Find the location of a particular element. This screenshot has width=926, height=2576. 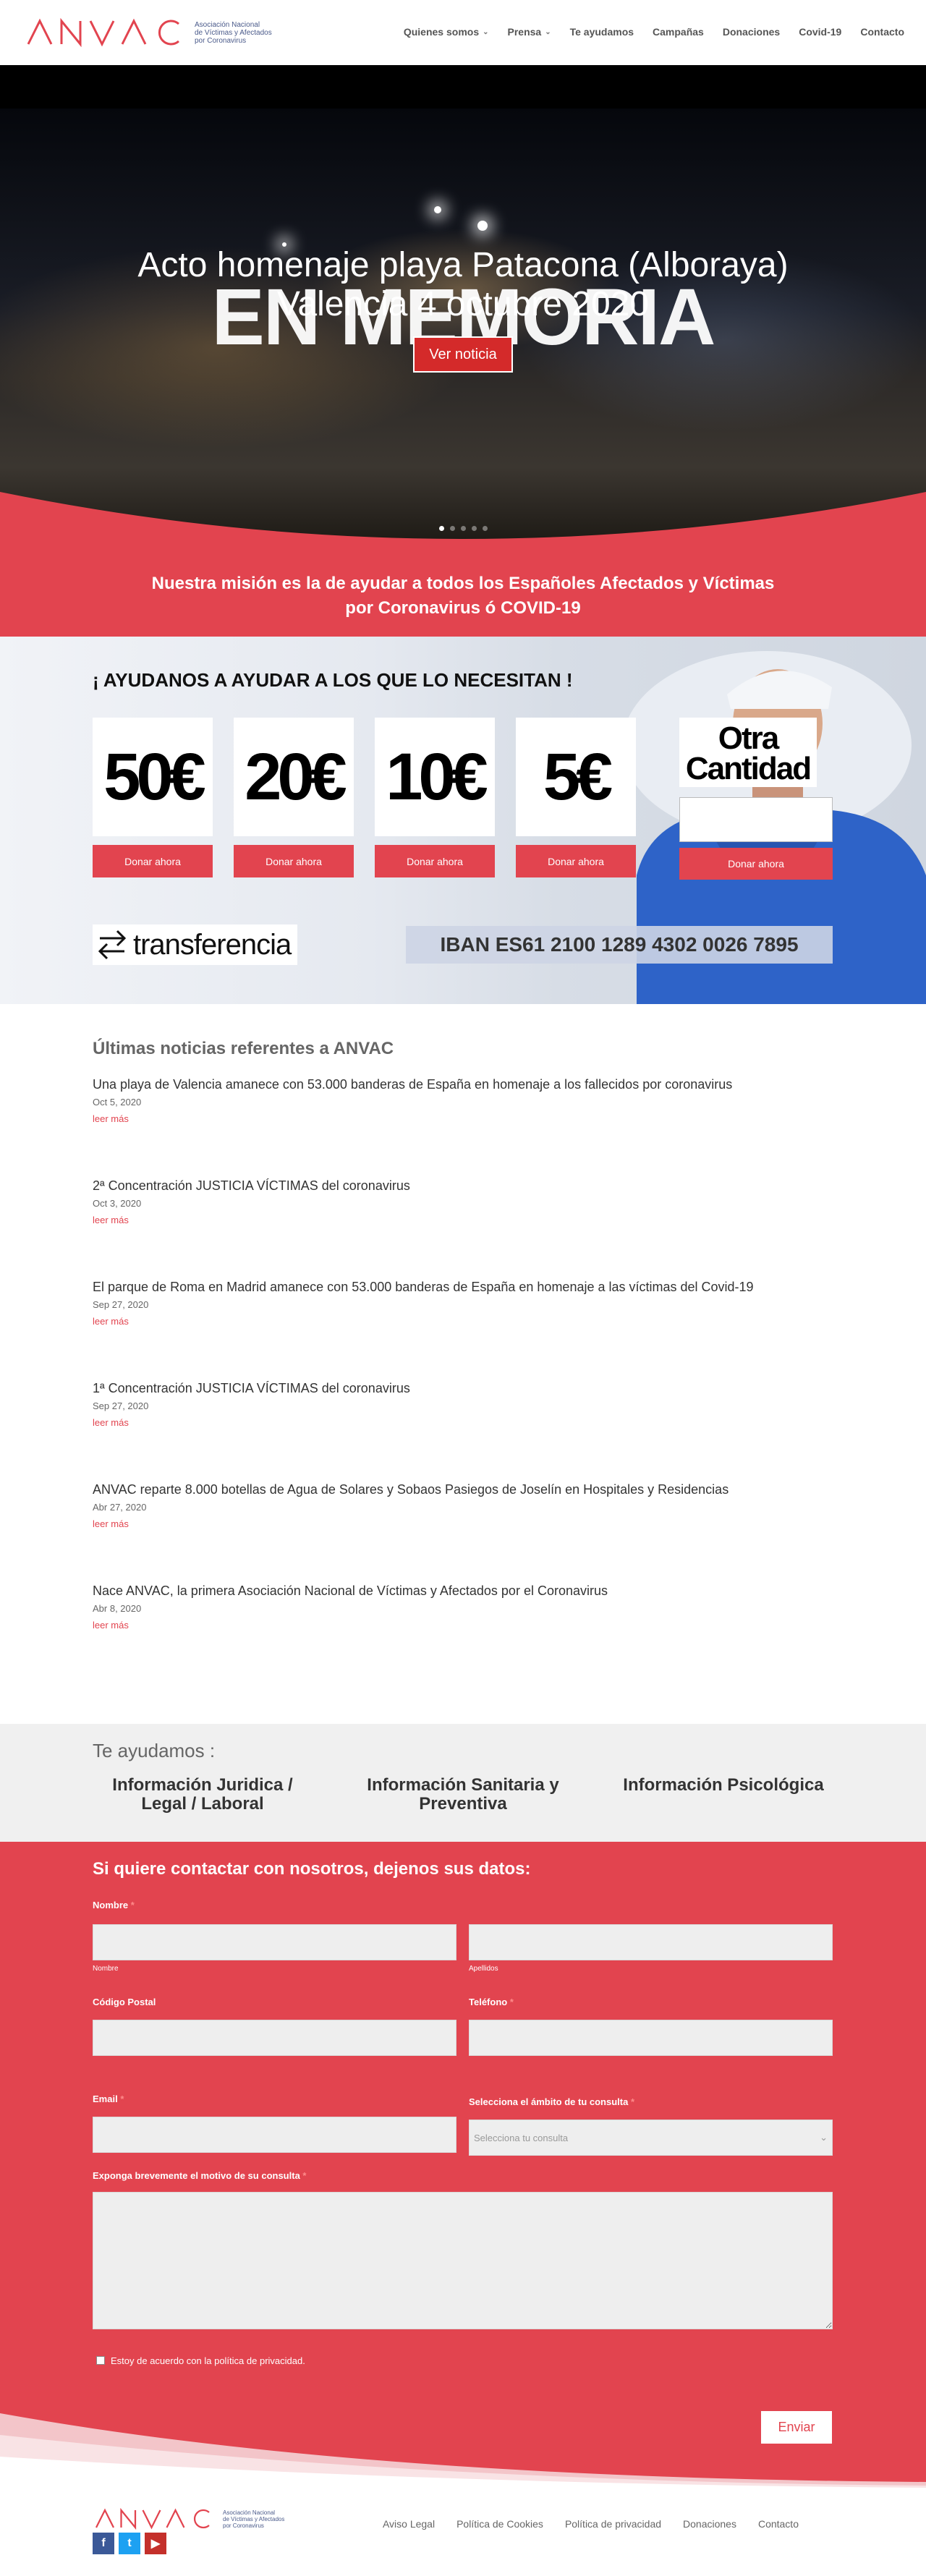

hero-light is located at coordinates (437, 209).